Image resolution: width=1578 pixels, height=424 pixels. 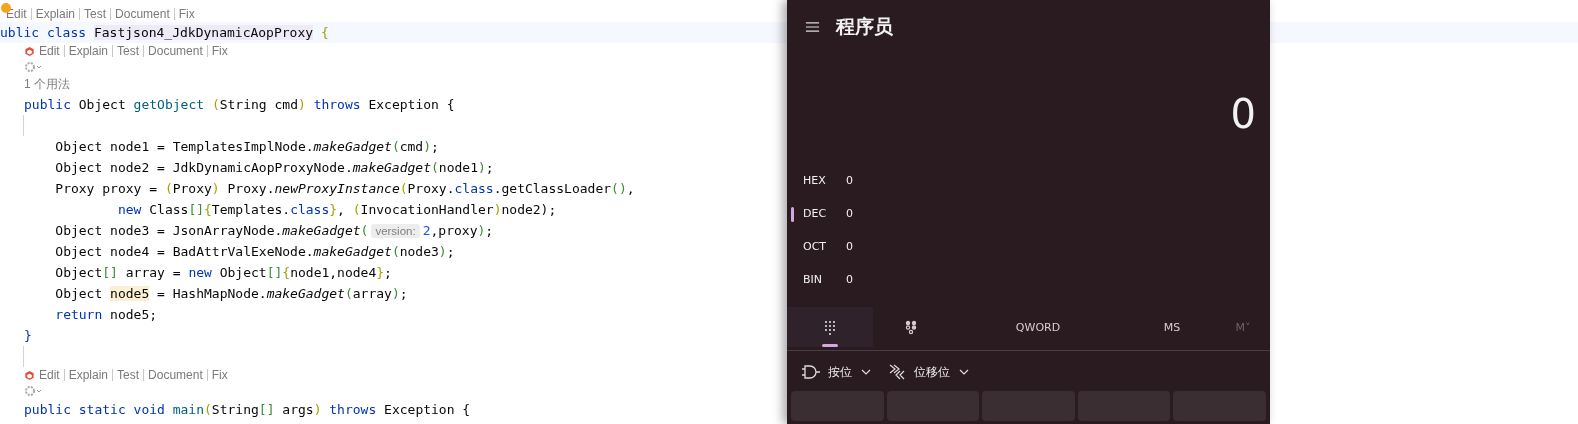 I want to click on radix-row: HEX 0, so click(x=855, y=180).